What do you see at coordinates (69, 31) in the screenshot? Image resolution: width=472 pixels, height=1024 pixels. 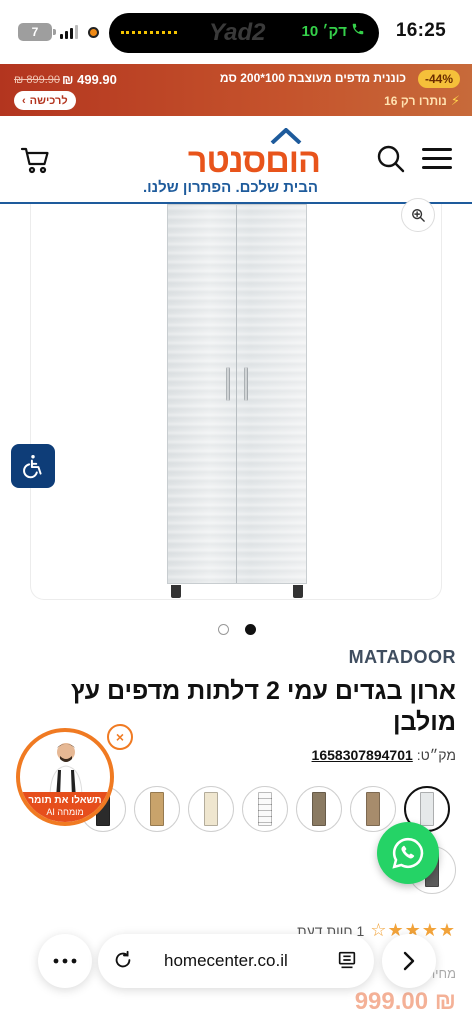 I see `signal-icon` at bounding box center [69, 31].